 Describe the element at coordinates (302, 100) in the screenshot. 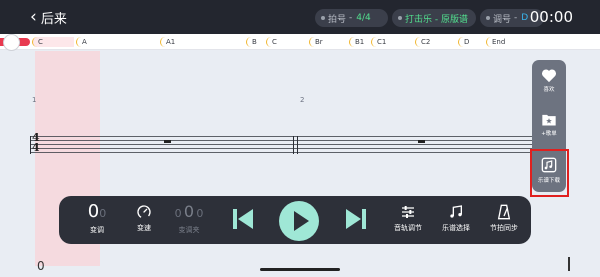

I see `measure-number: 2` at that location.